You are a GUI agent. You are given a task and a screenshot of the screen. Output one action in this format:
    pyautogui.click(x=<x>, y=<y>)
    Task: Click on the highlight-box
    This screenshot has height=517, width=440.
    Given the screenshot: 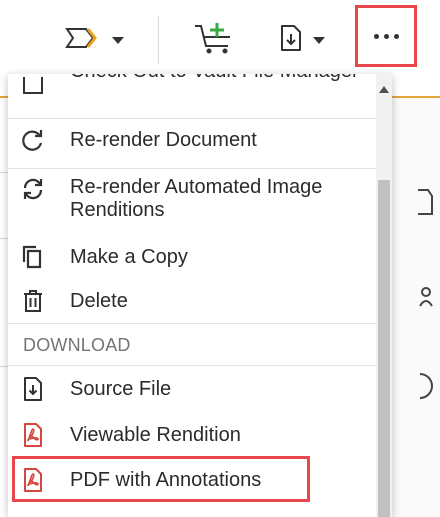 What is the action you would take?
    pyautogui.click(x=161, y=479)
    